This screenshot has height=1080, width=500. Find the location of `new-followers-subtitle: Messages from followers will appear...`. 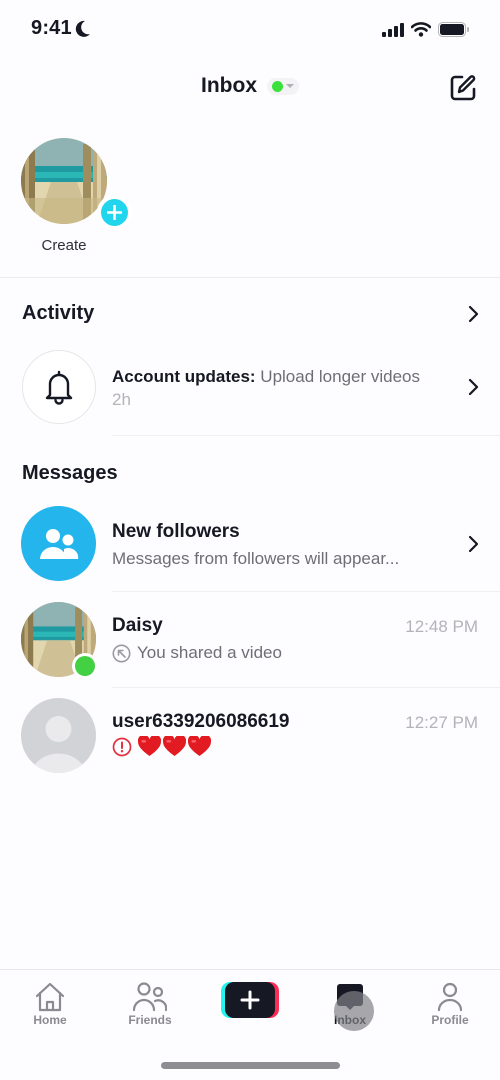

new-followers-subtitle: Messages from followers will appear... is located at coordinates (276, 559).